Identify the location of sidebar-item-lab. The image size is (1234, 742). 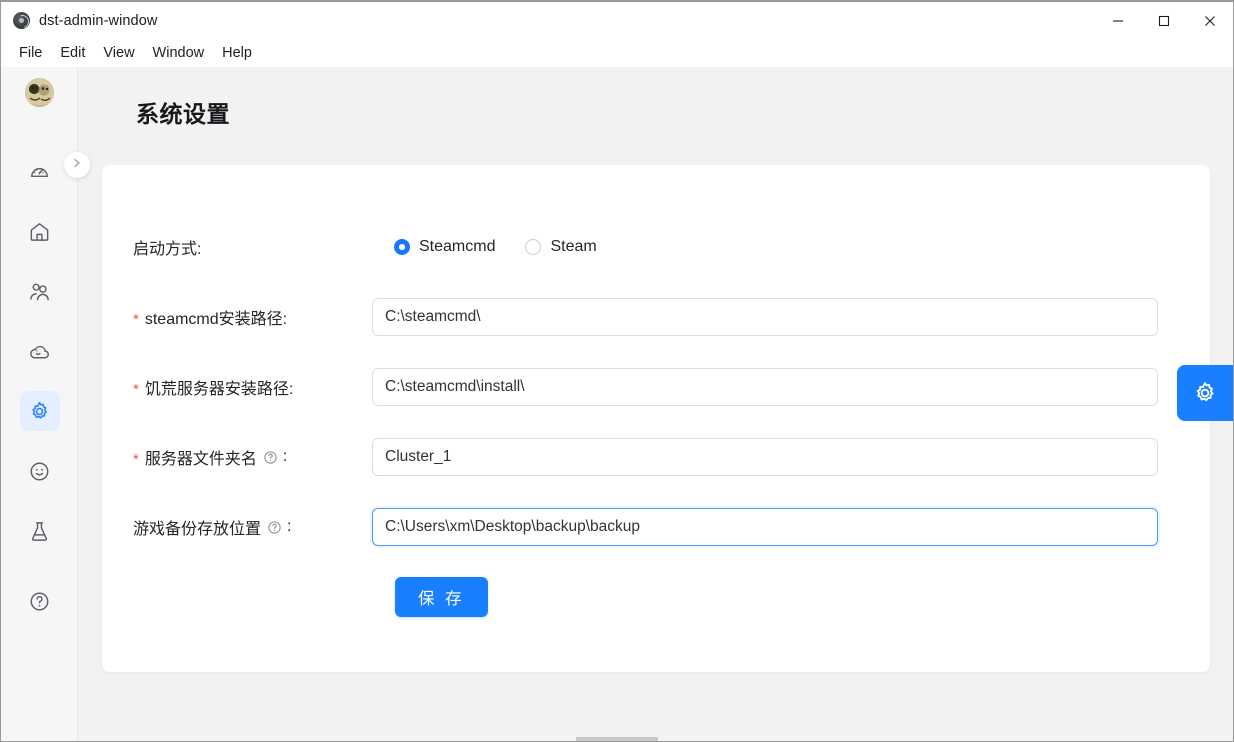
(39, 531).